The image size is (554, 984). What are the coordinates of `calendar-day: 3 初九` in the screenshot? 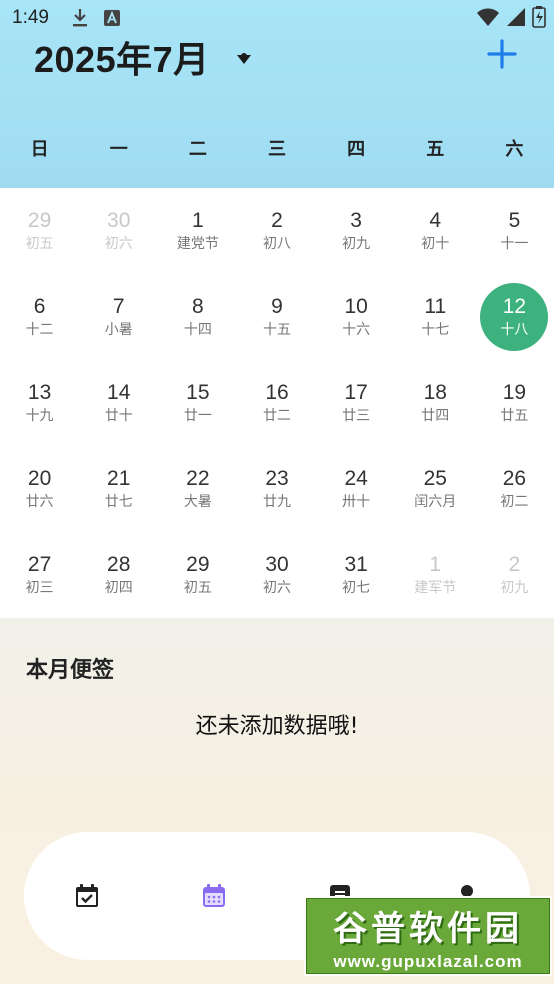 It's located at (356, 231).